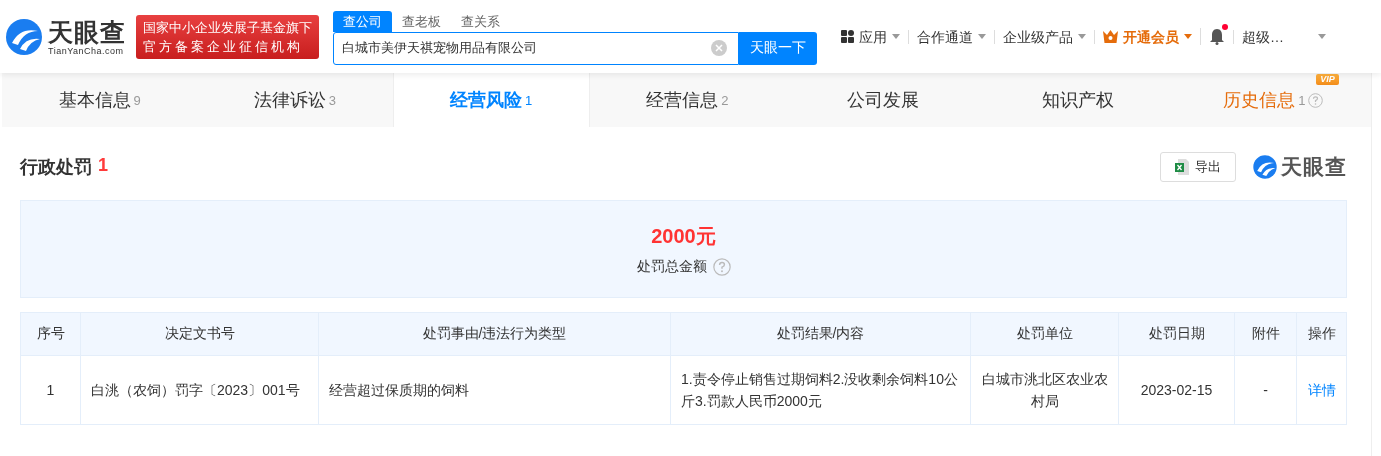  Describe the element at coordinates (1176, 334) in the screenshot. I see `column-header: 处罚日期` at that location.